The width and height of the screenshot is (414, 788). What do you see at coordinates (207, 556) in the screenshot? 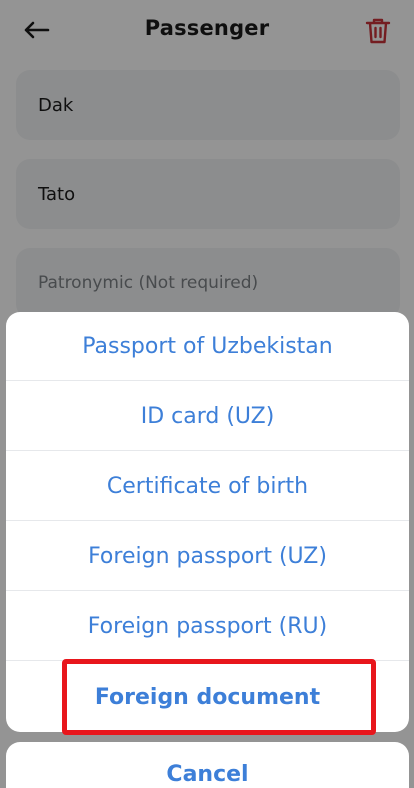
I see `option-foreign-passport-uz: Foreign passport (UZ)` at bounding box center [207, 556].